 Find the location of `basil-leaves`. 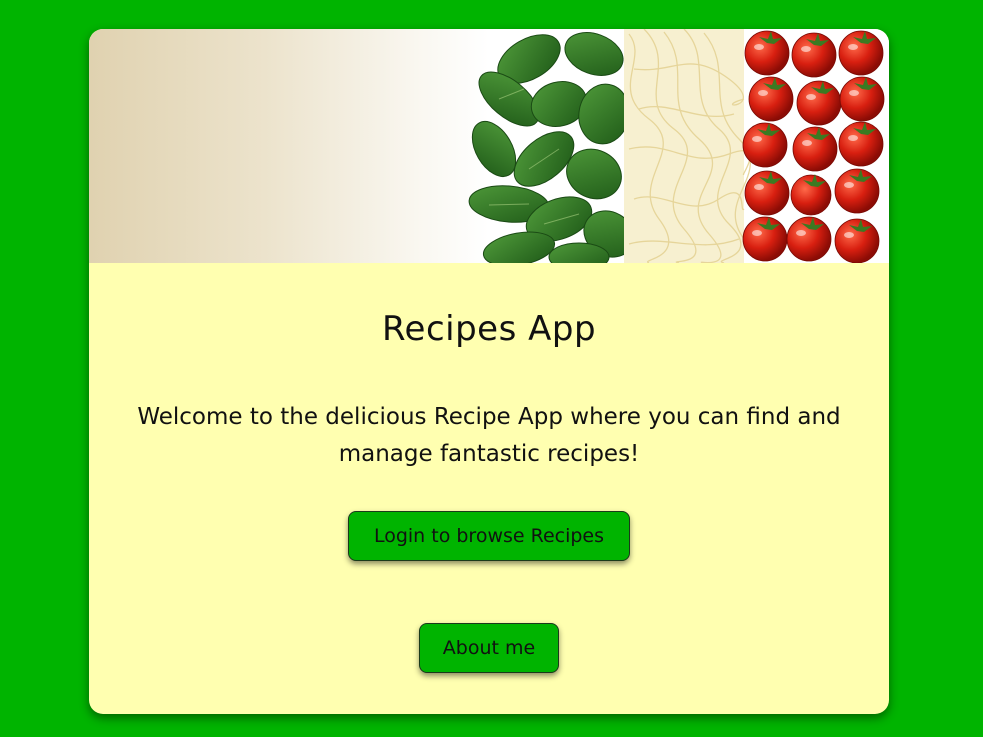

basil-leaves is located at coordinates (551, 147).